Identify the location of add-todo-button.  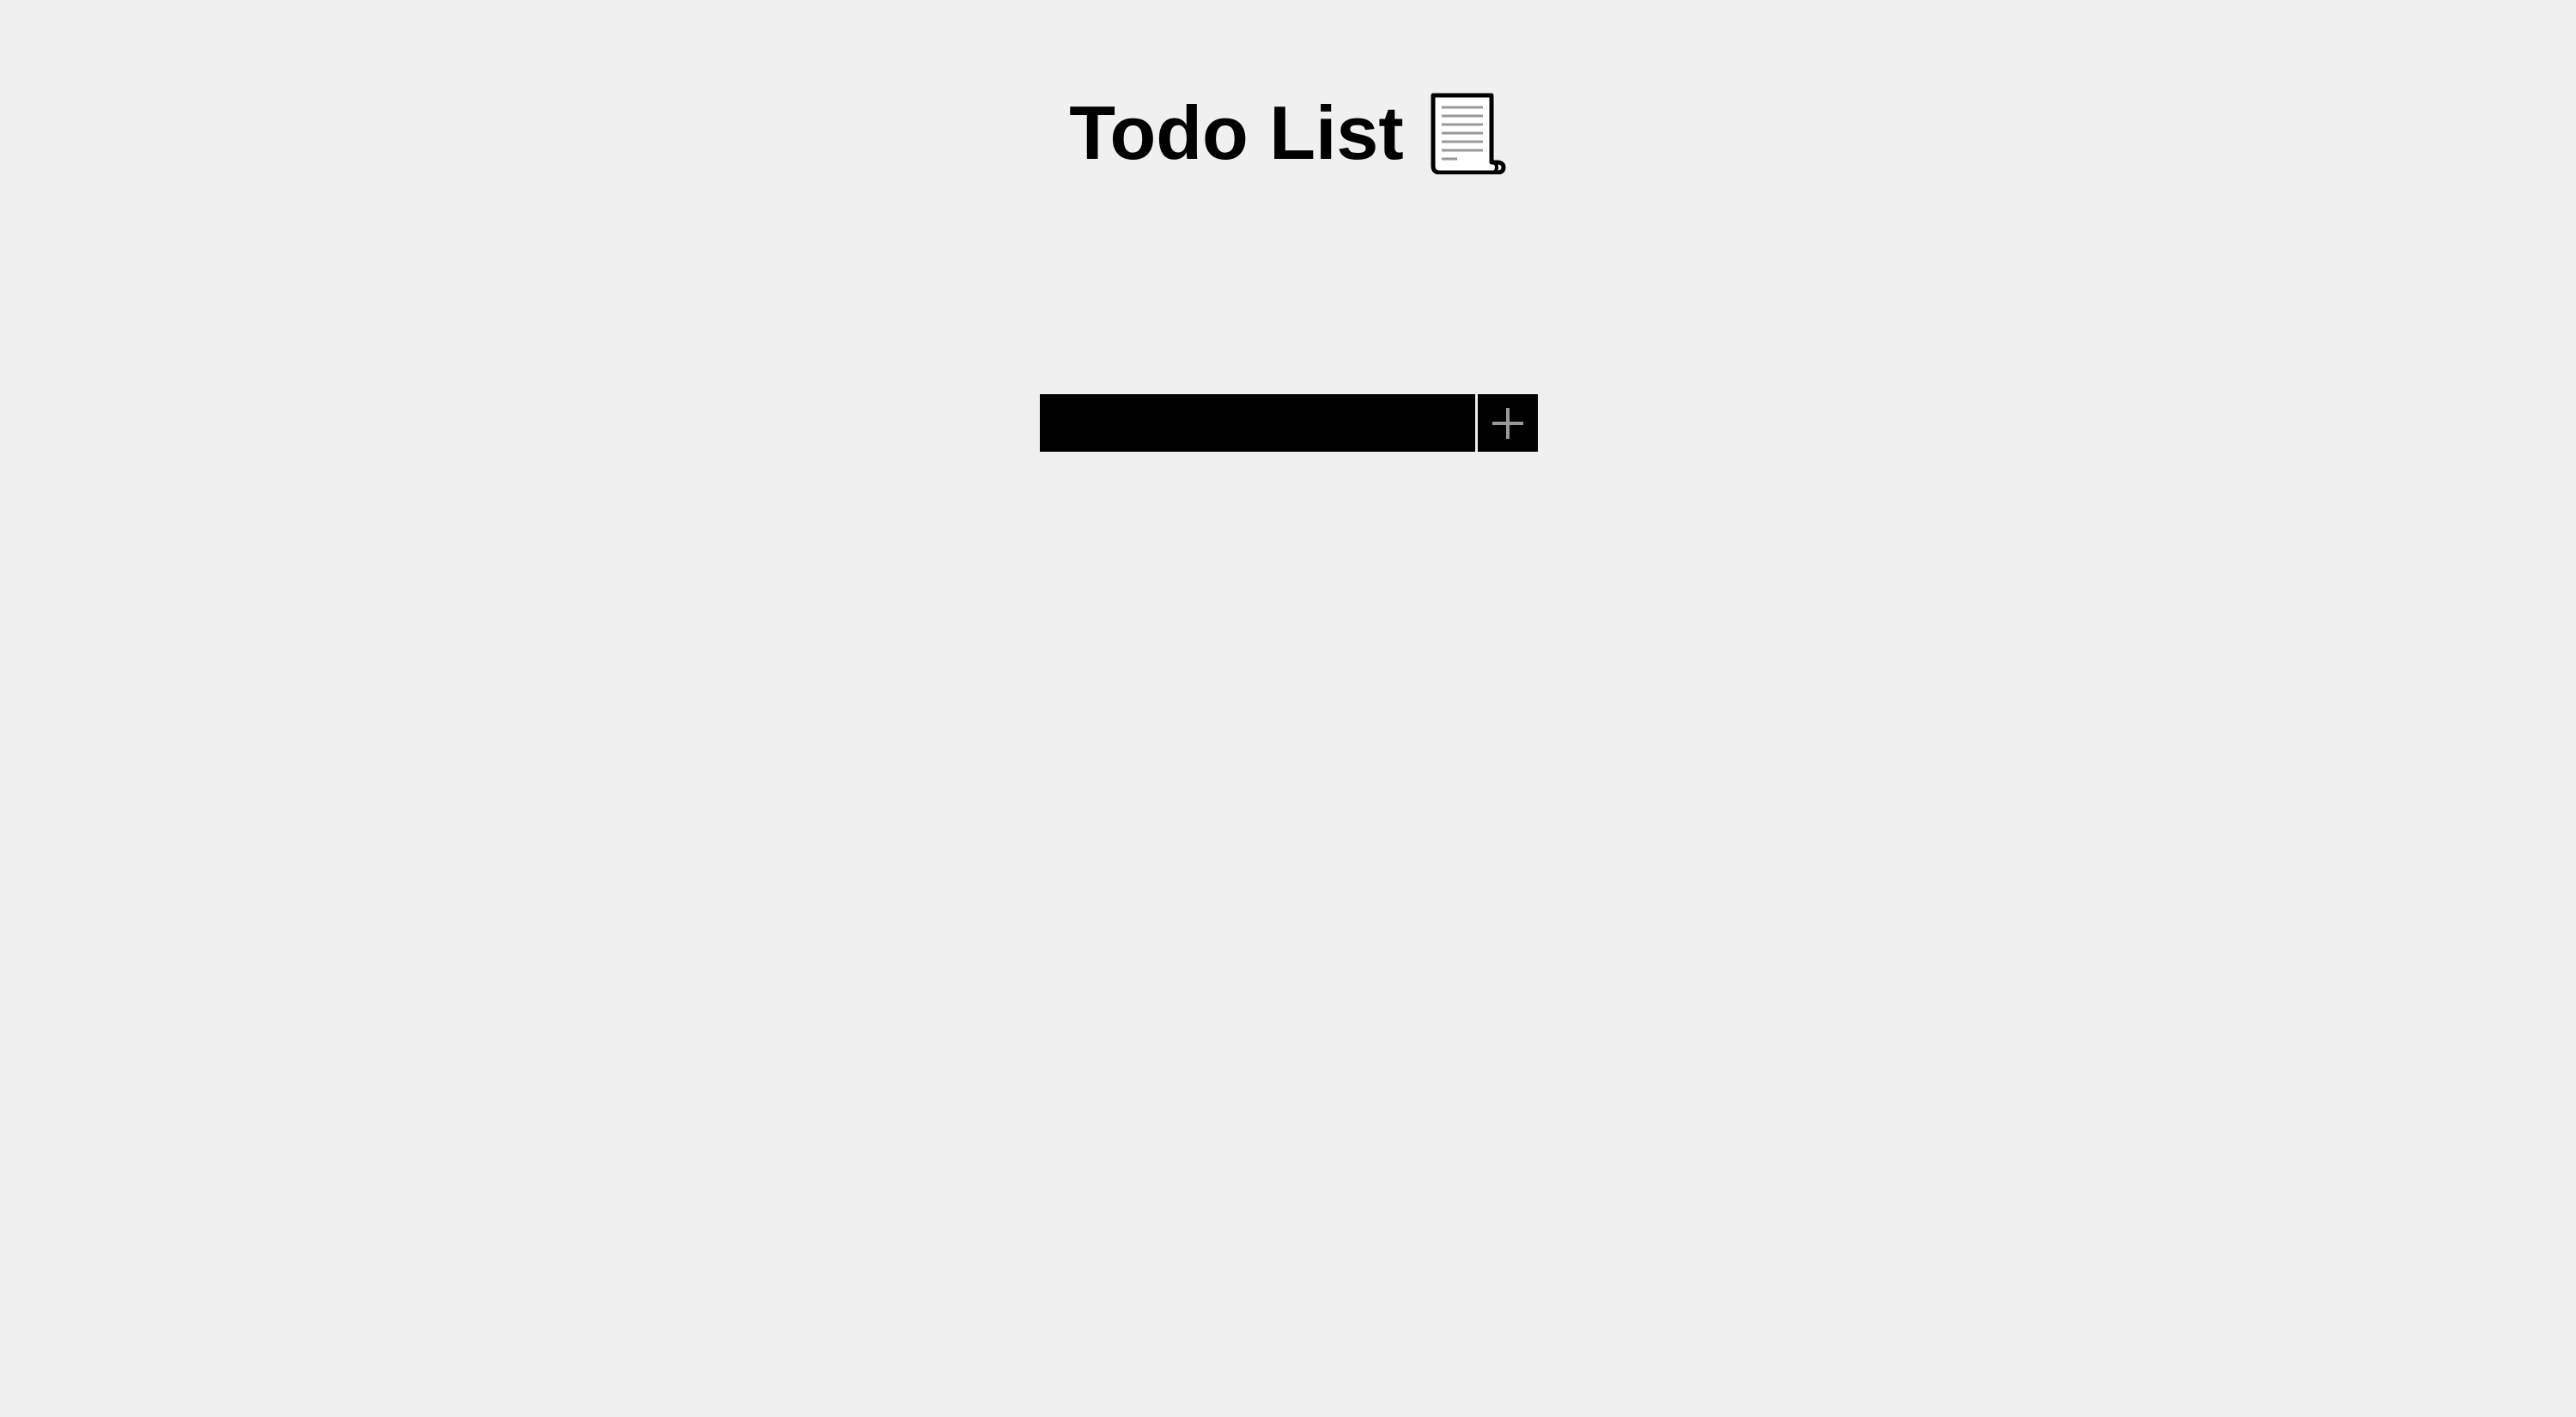
(1508, 423).